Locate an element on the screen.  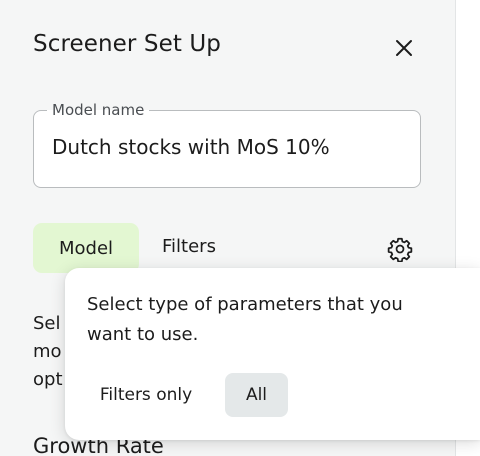
filters-only-option: Filters only is located at coordinates (146, 395).